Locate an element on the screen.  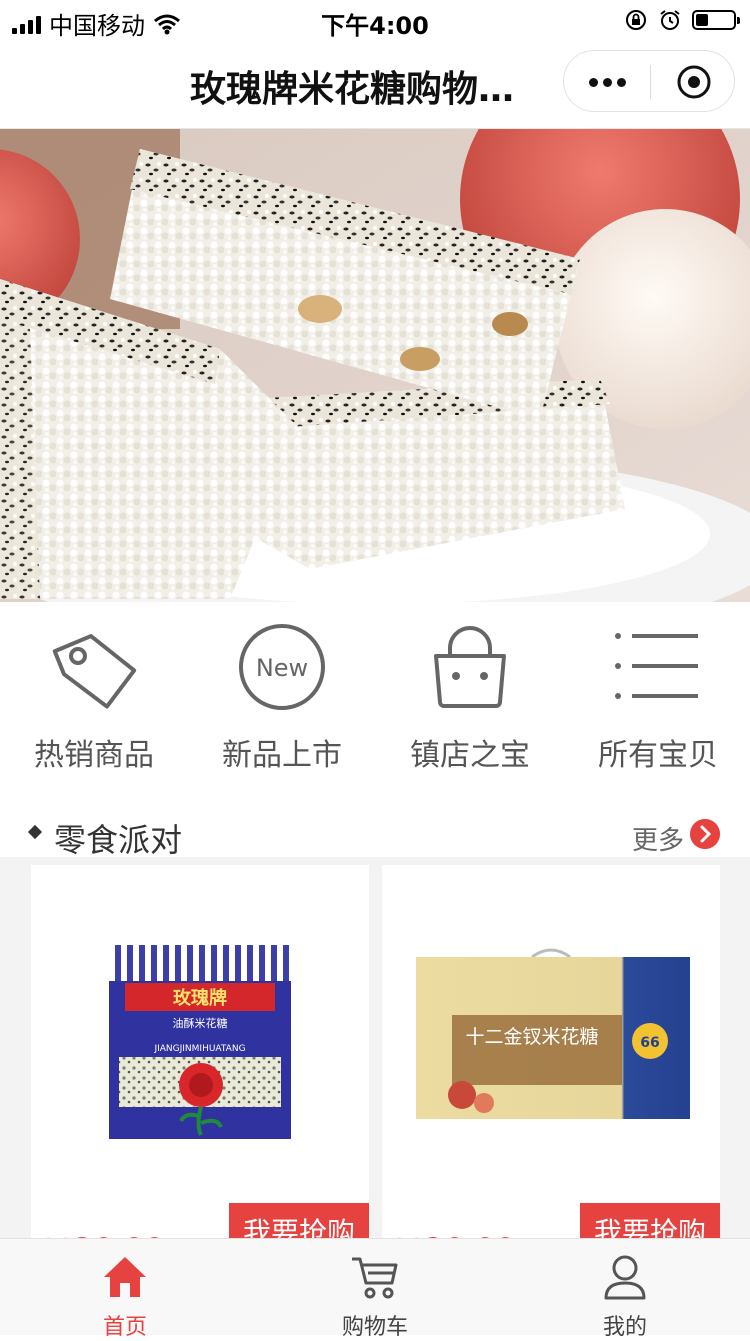
mini-program-capsule is located at coordinates (649, 81).